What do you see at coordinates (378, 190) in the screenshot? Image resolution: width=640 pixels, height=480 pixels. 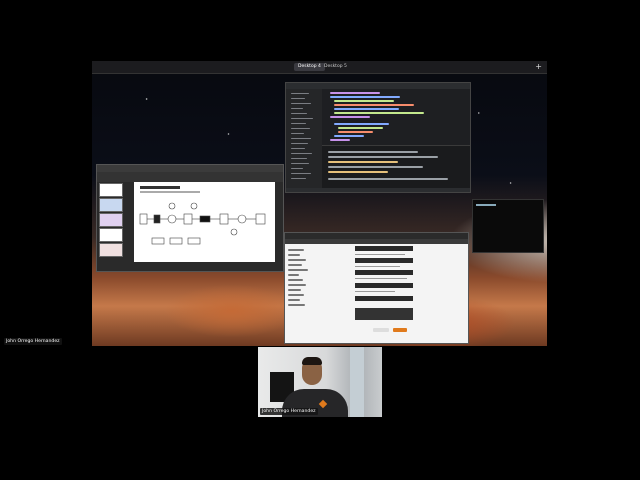 I see `editor-status-bar` at bounding box center [378, 190].